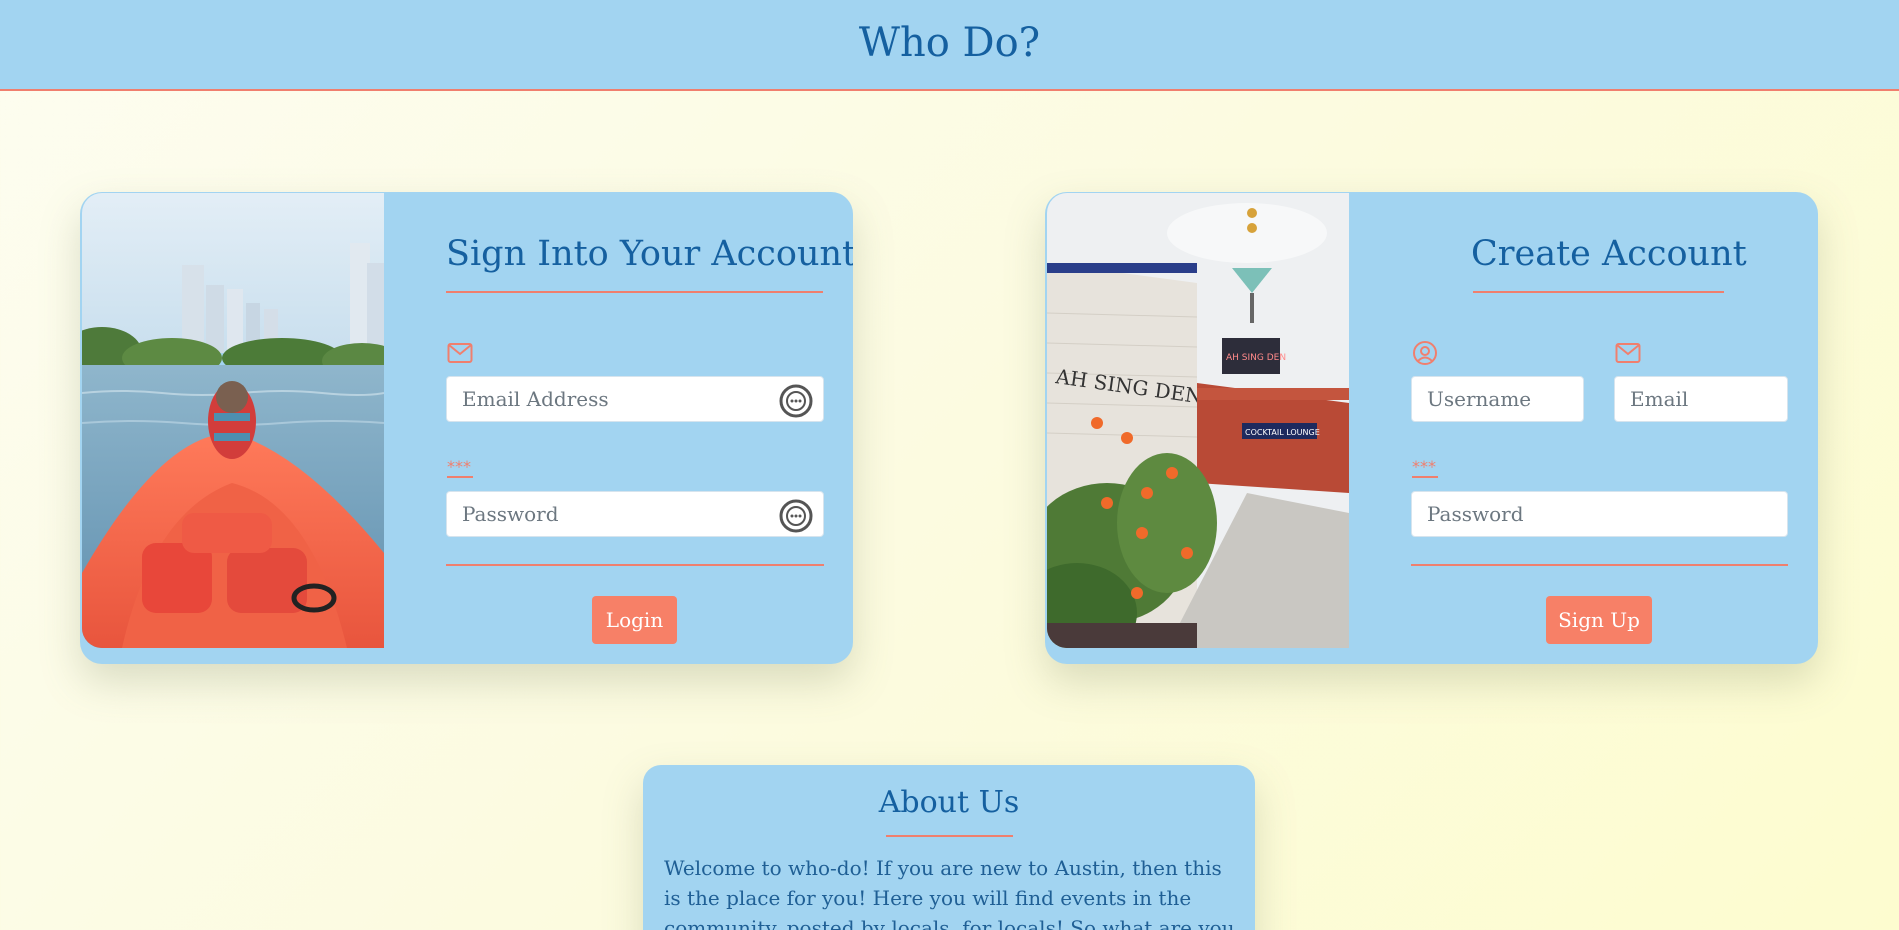  What do you see at coordinates (634, 292) in the screenshot?
I see `signin-title-underline` at bounding box center [634, 292].